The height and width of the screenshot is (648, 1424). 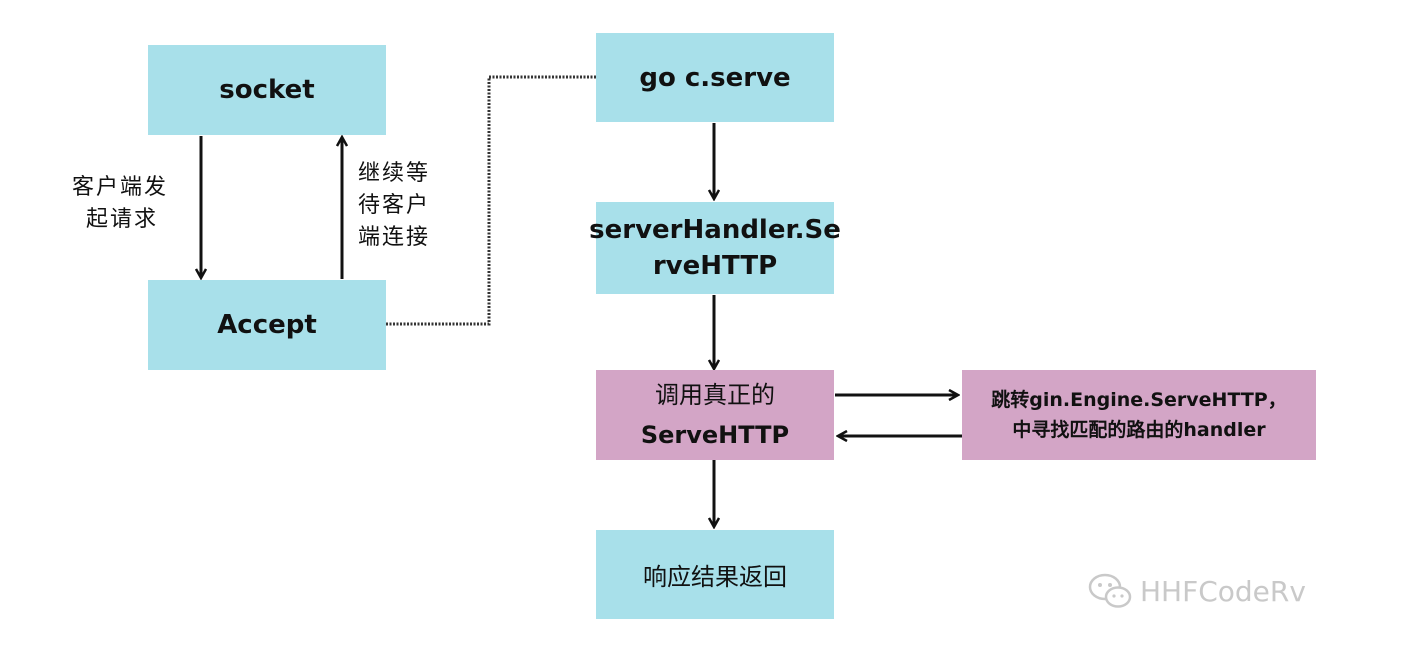 I want to click on edge-label-client-request: 客户端发 起请求, so click(x=120, y=204).